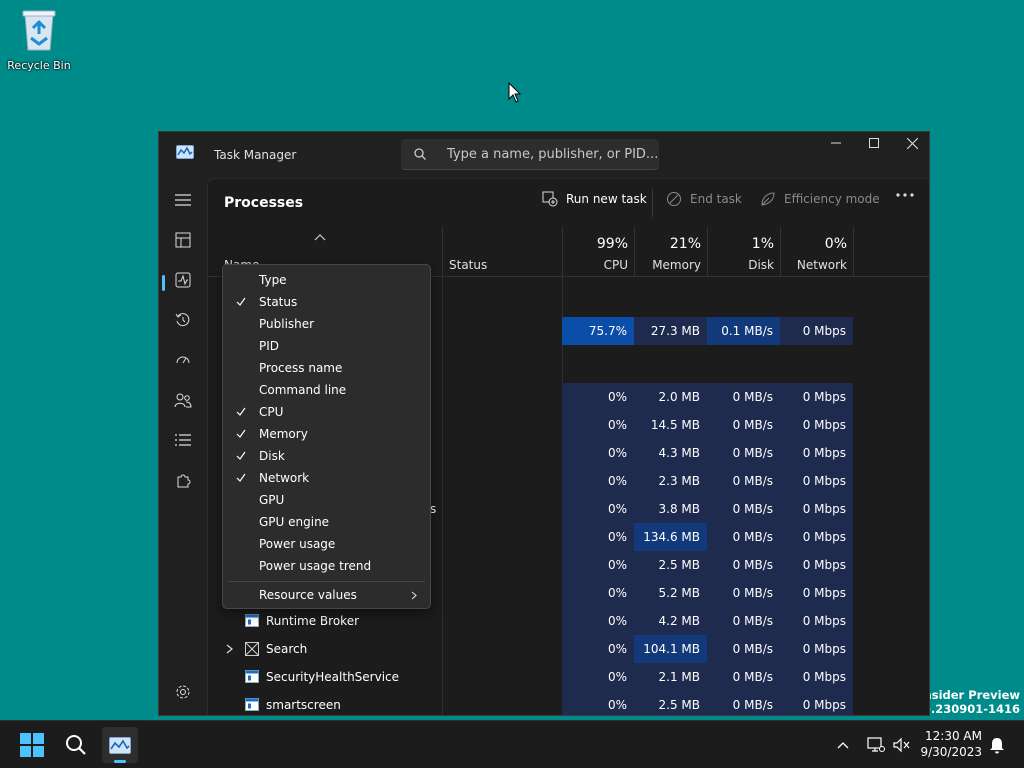 Image resolution: width=1024 pixels, height=768 pixels. I want to click on memory-cell: 4.3 MB, so click(670, 453).